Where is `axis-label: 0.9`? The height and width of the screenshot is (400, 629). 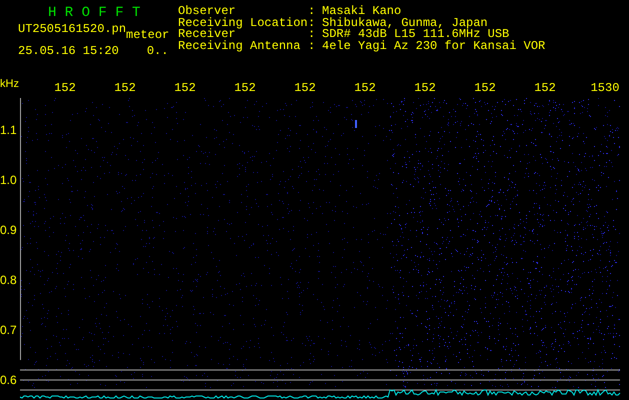 axis-label: 0.9 is located at coordinates (8, 231).